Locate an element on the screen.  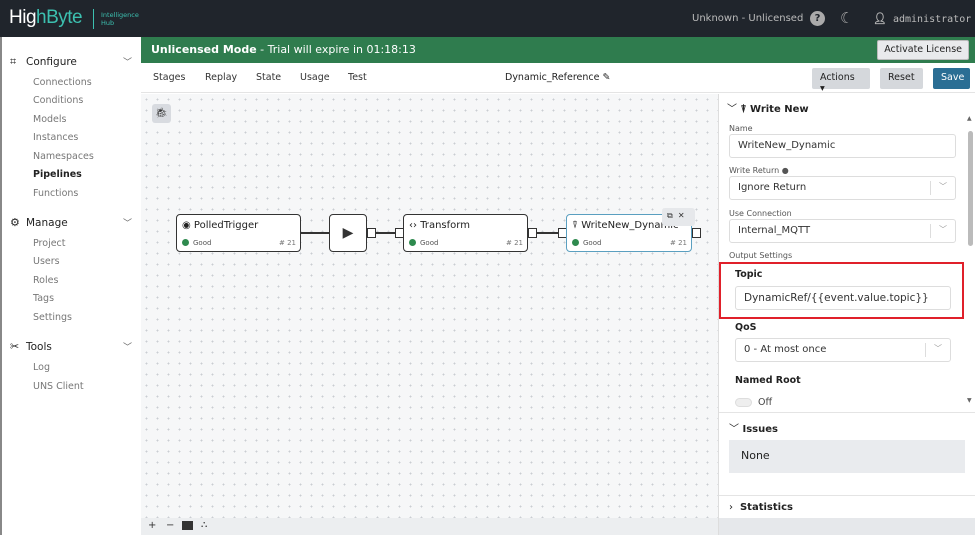
write-return-text: Write Return is located at coordinates (754, 170).